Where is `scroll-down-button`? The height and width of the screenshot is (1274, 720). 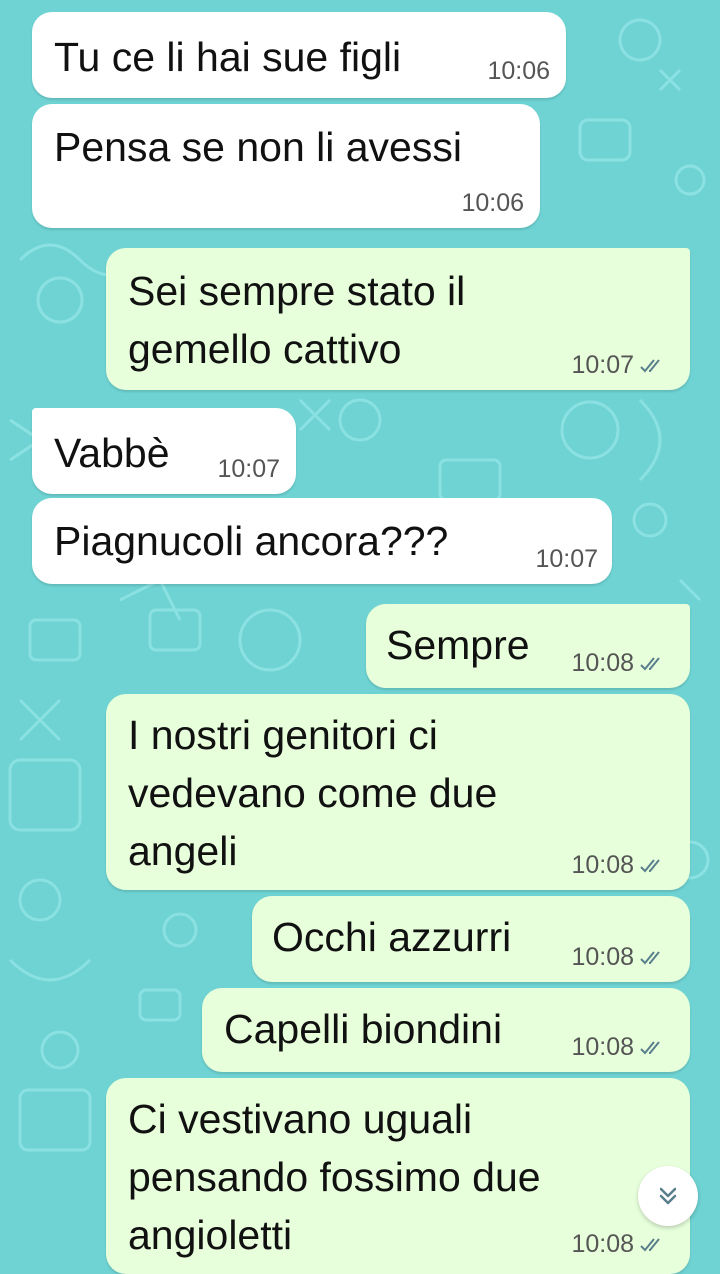
scroll-down-button is located at coordinates (668, 1196).